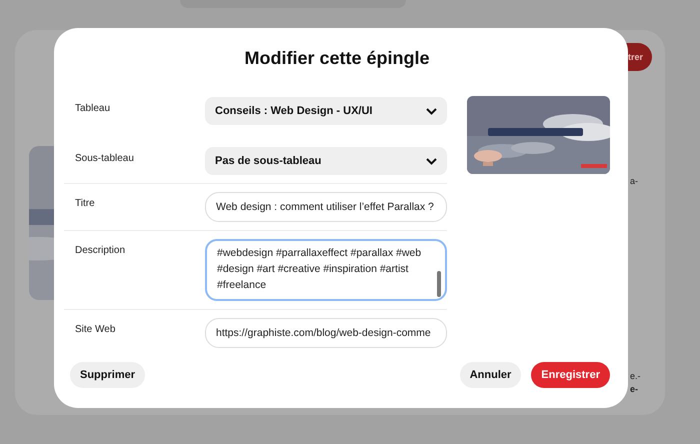 This screenshot has width=700, height=444. Describe the element at coordinates (570, 375) in the screenshot. I see `save-button: Enregistrer` at that location.